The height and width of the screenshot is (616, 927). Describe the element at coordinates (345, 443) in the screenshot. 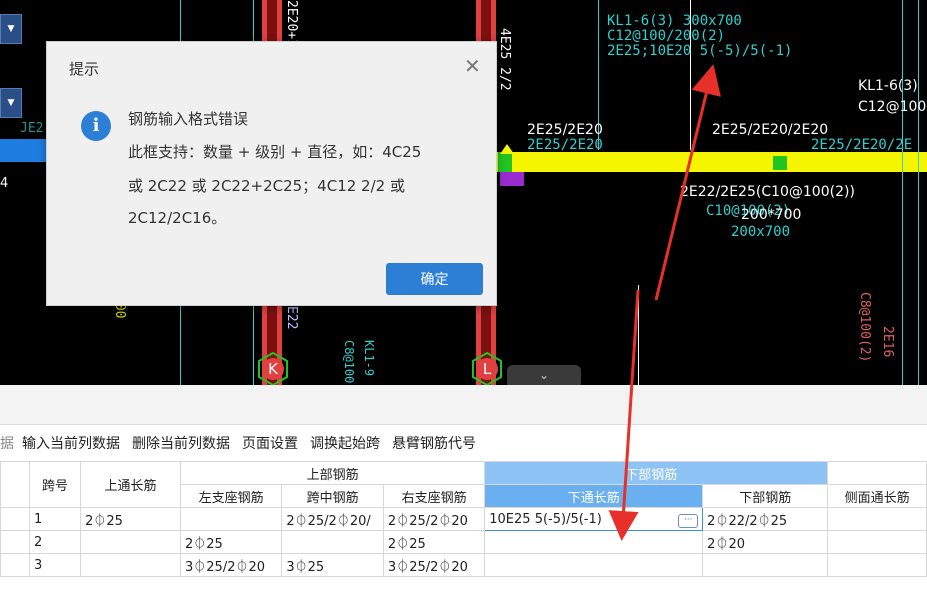

I see `swap-start-span-button: 调换起始跨` at that location.